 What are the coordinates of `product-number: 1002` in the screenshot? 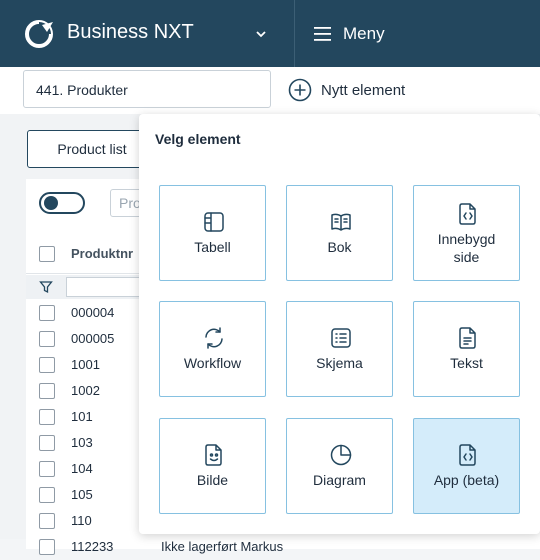 It's located at (85, 390).